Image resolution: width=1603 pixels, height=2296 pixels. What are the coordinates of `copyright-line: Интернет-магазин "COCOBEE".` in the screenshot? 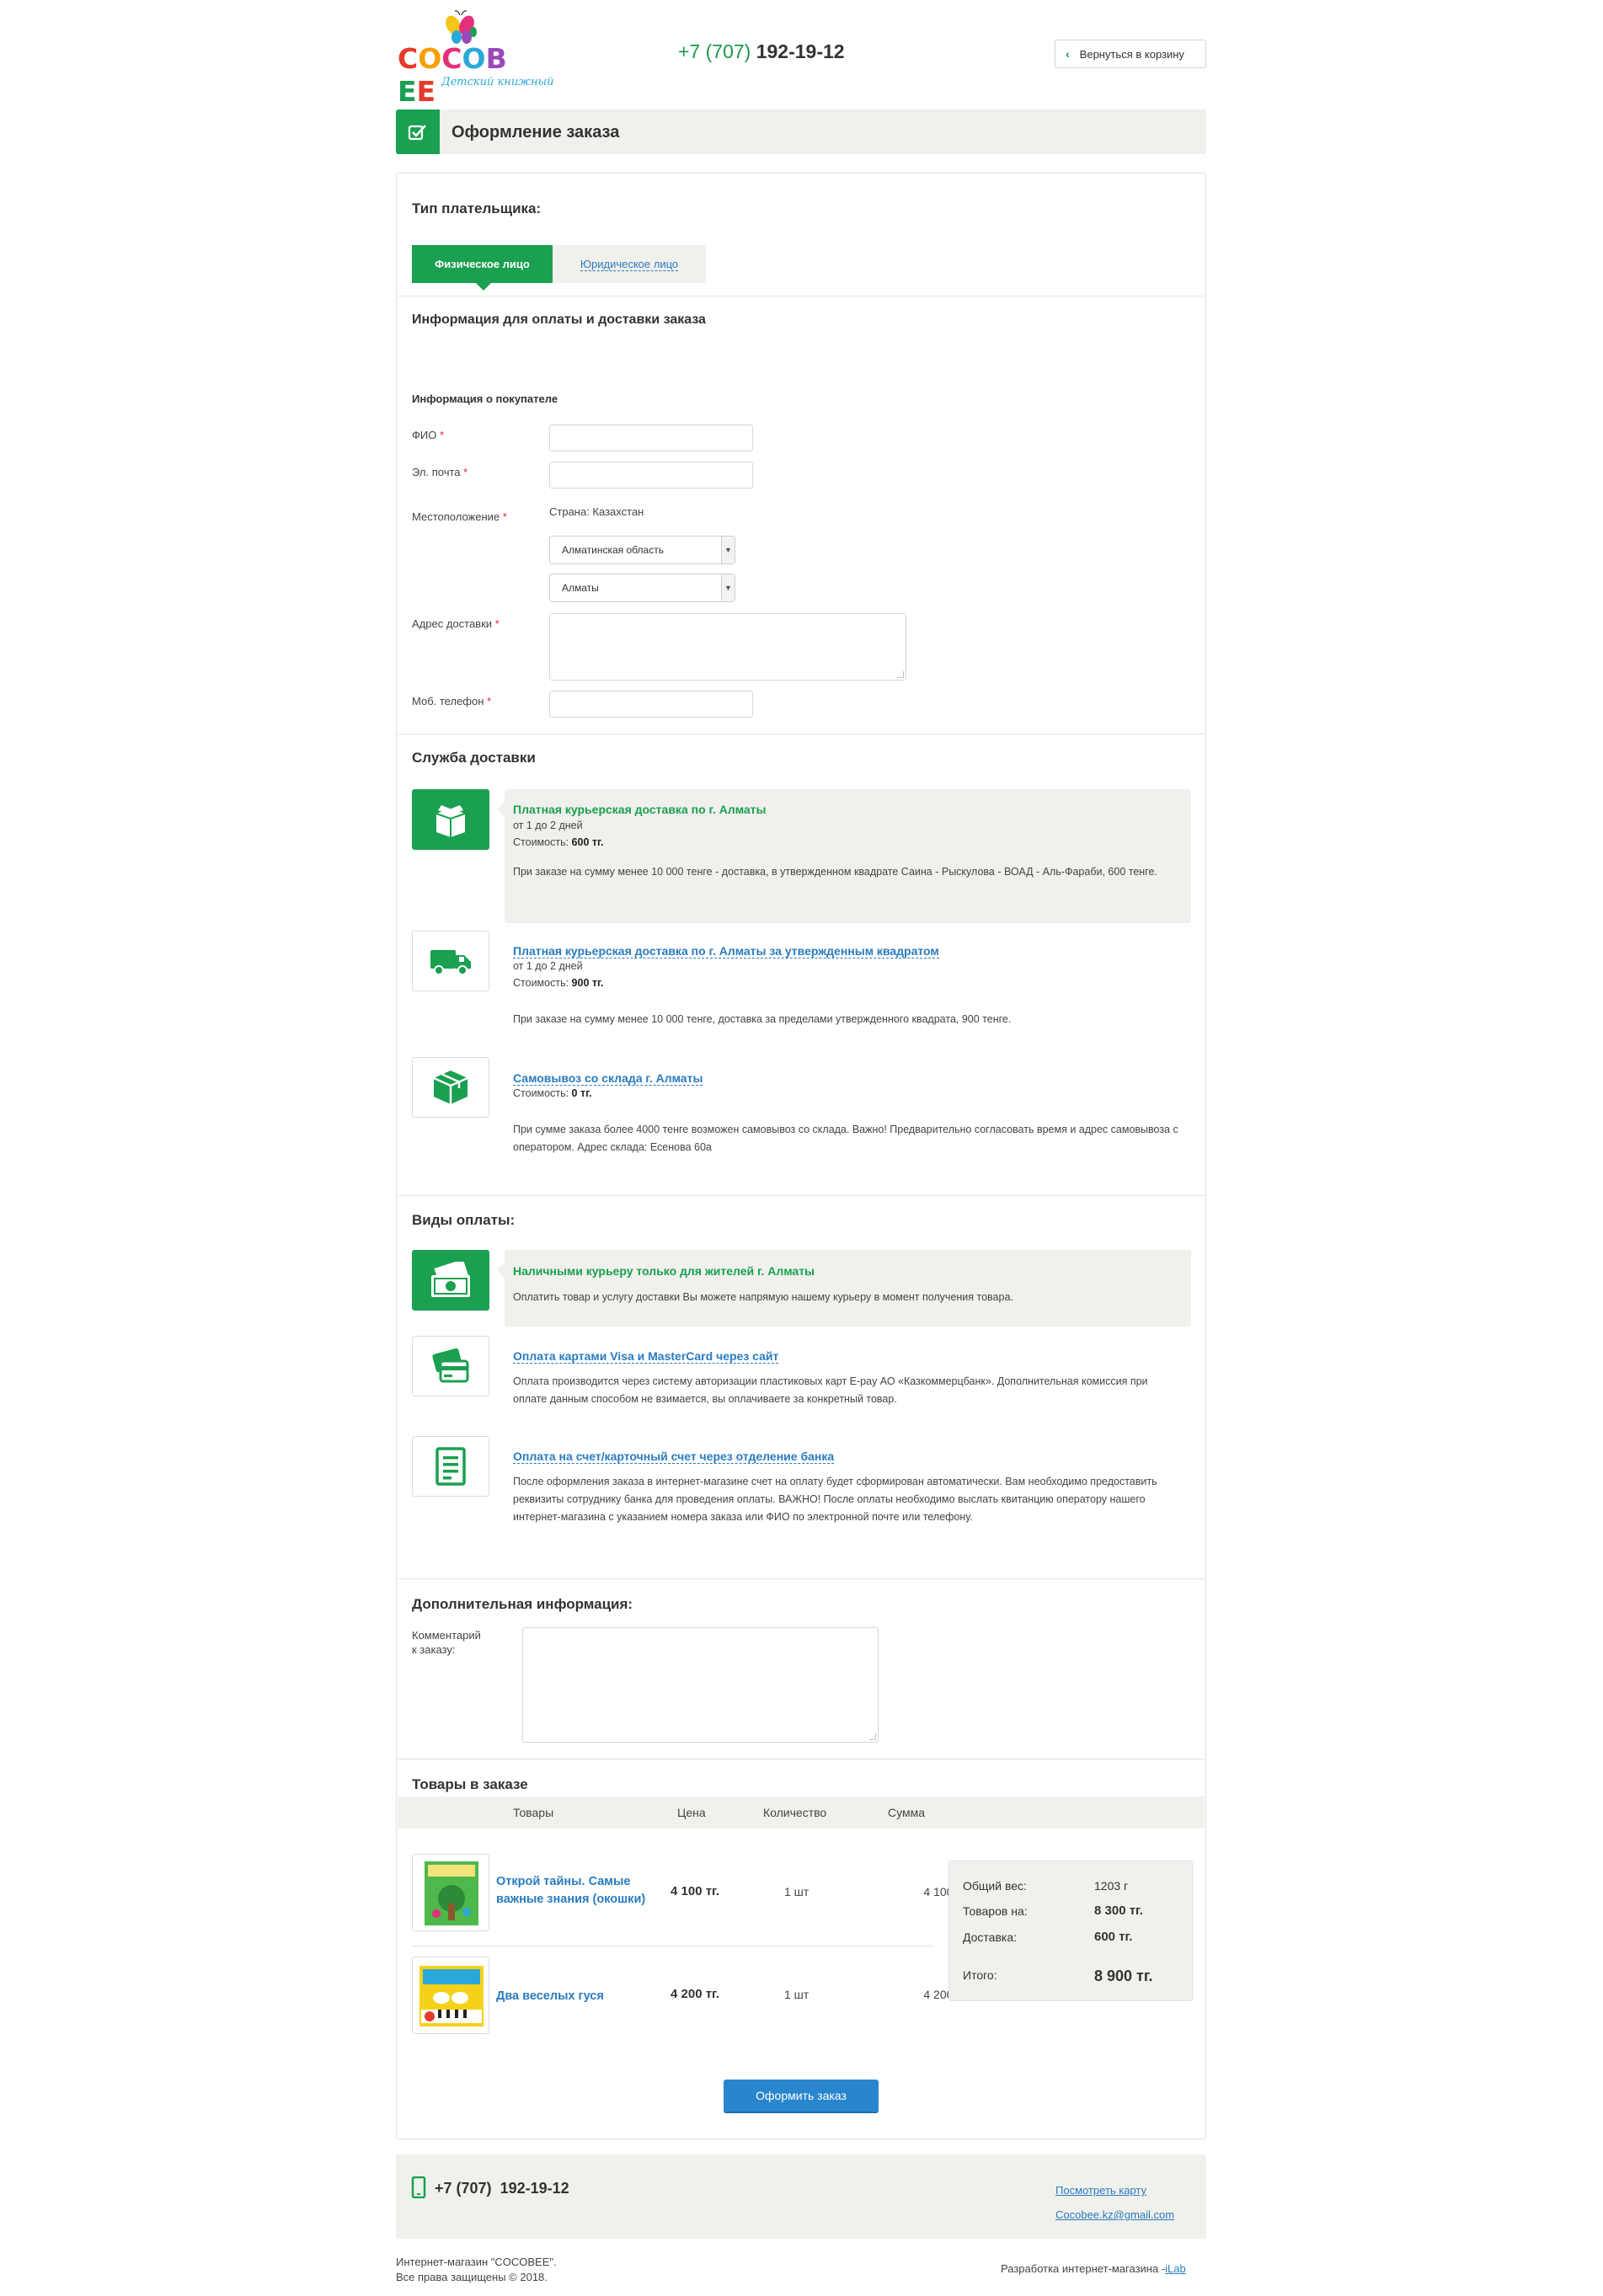 It's located at (476, 2262).